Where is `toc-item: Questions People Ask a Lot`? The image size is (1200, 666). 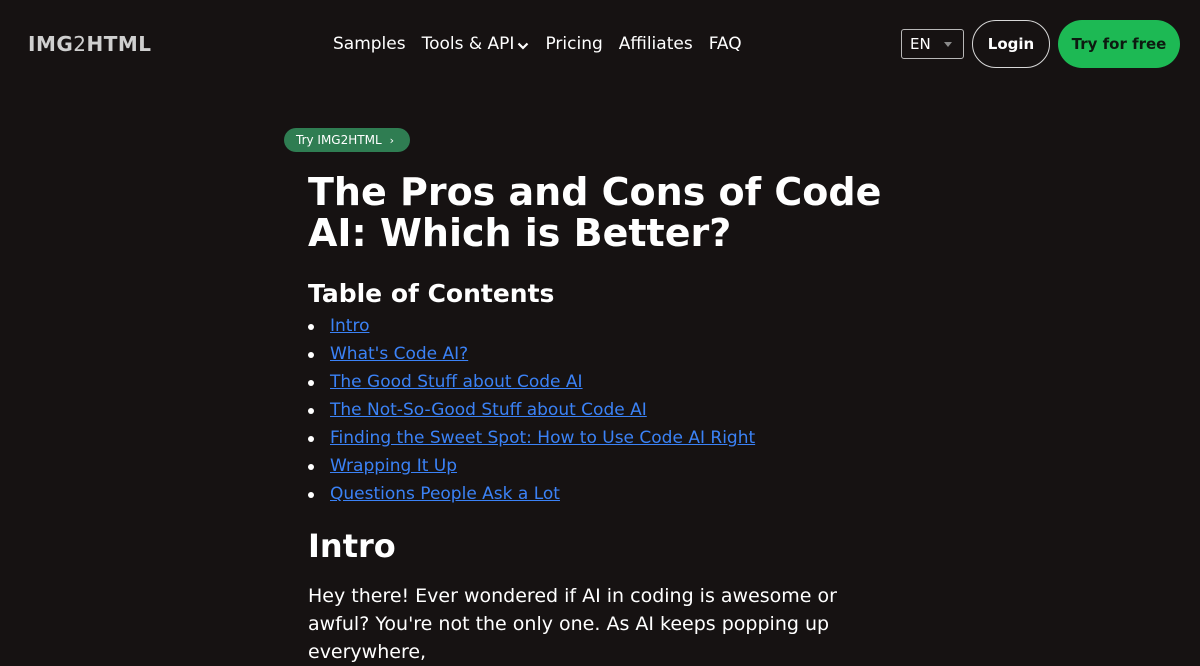 toc-item: Questions People Ask a Lot is located at coordinates (598, 494).